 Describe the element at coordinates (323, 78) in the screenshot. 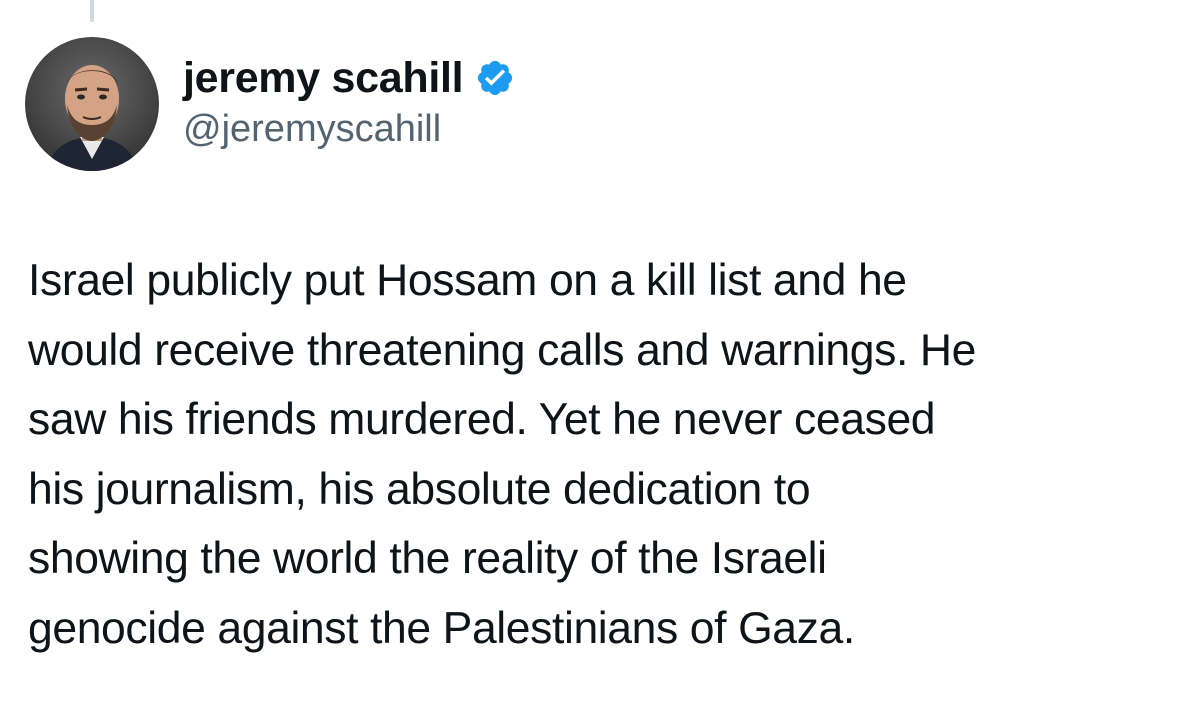

I see `author-display-name: jeremy scahill` at that location.